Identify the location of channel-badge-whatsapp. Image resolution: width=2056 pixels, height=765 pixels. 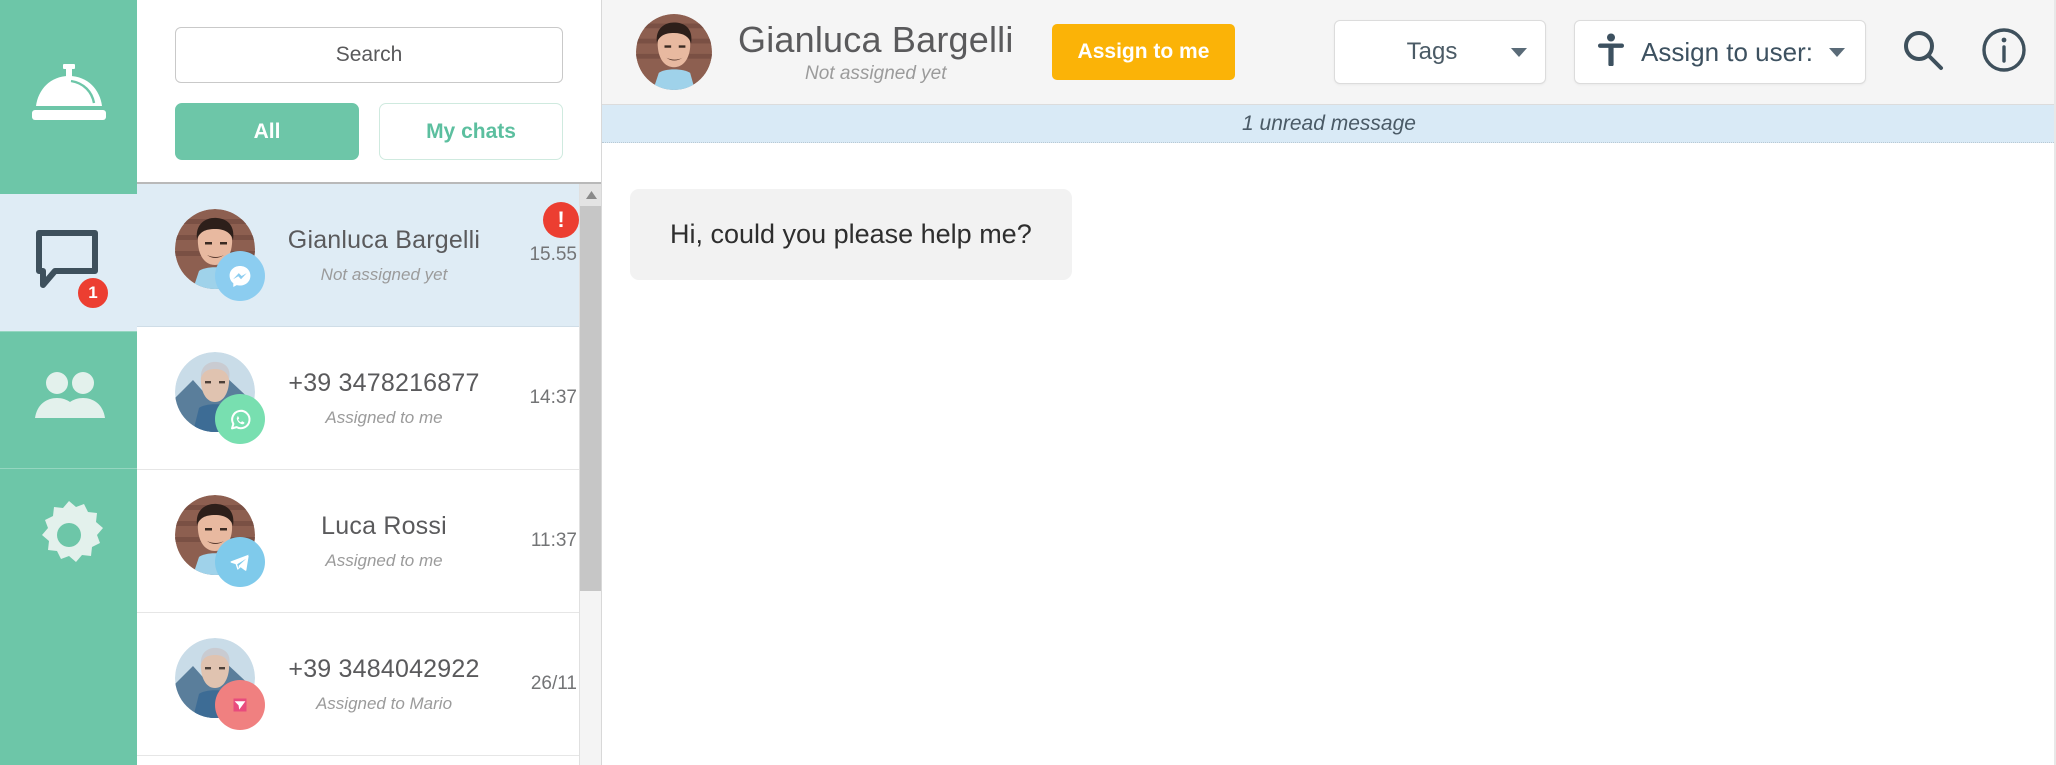
(240, 419).